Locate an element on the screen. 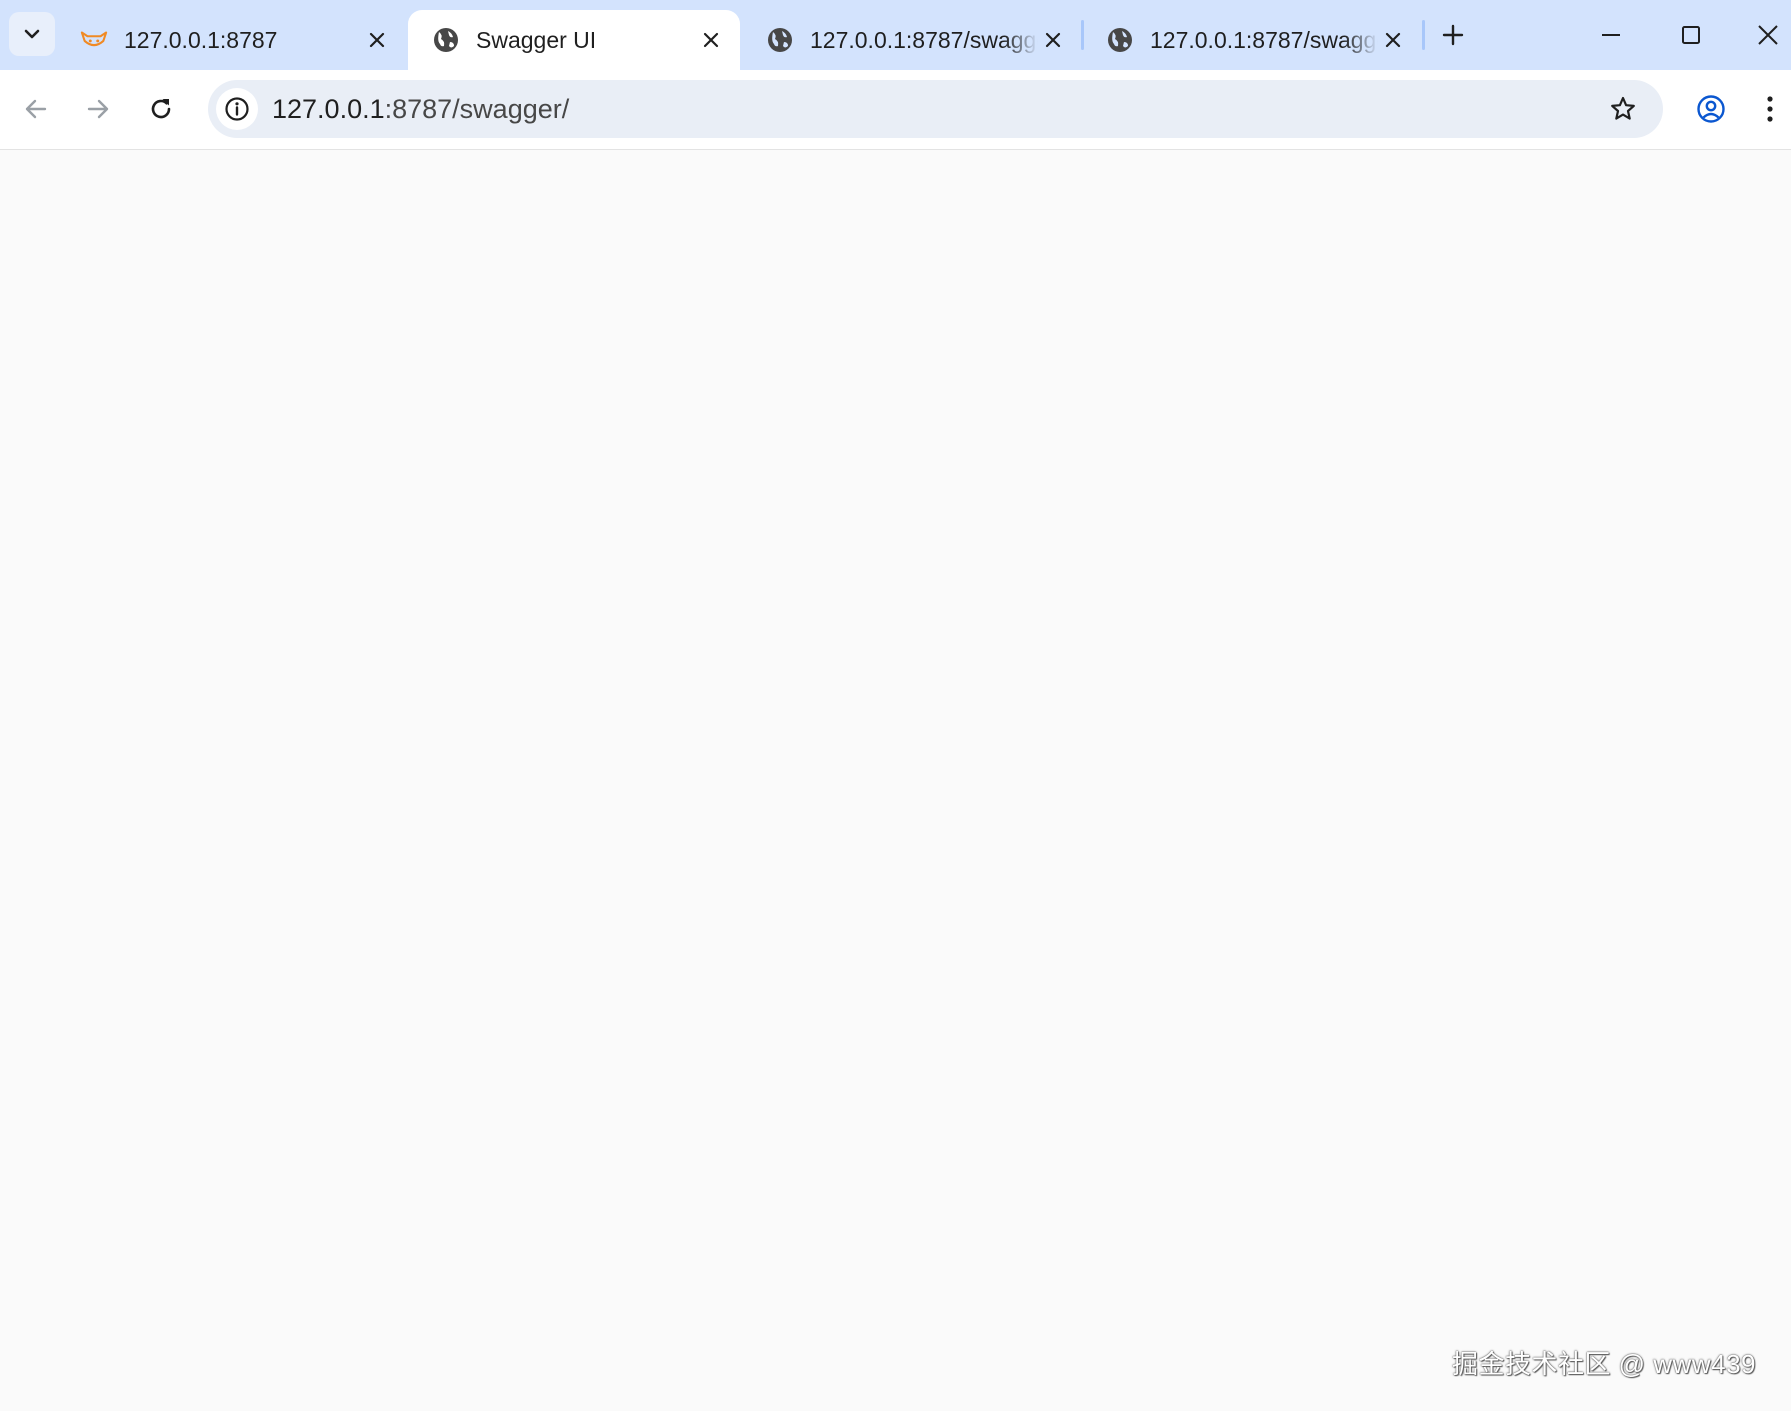 Image resolution: width=1791 pixels, height=1411 pixels. forward-button is located at coordinates (98, 109).